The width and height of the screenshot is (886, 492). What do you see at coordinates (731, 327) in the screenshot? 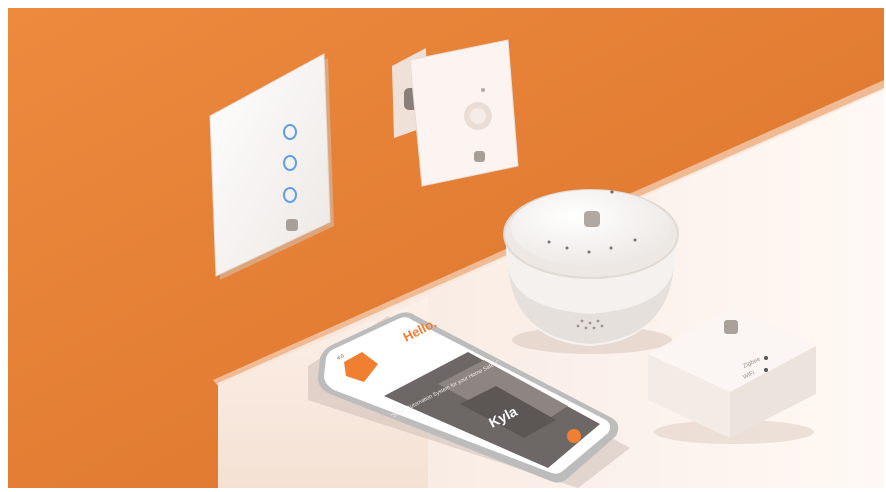
I see `bridge-logo-icon` at bounding box center [731, 327].